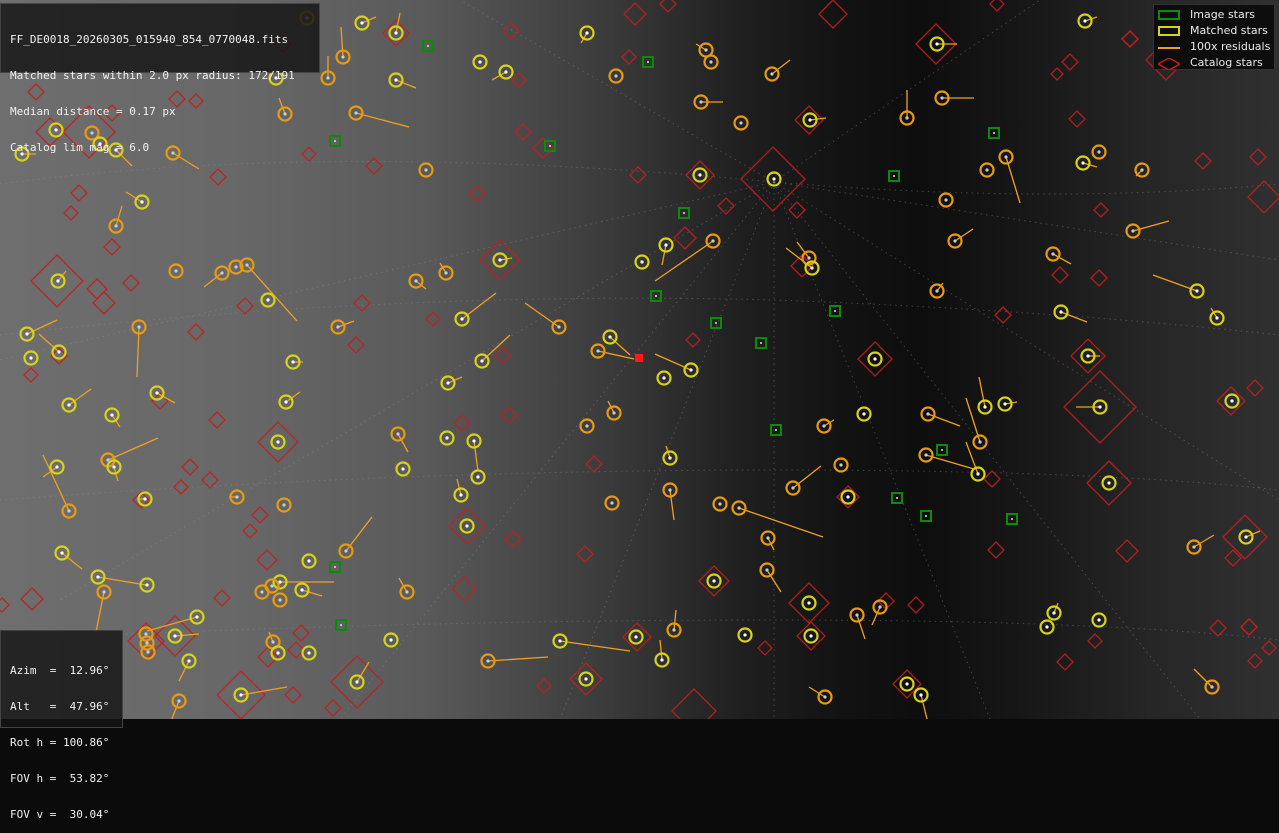 Image resolution: width=1279 pixels, height=833 pixels. I want to click on catalog-limit-magnitude: Catalog lim mag = 6.0, so click(80, 147).